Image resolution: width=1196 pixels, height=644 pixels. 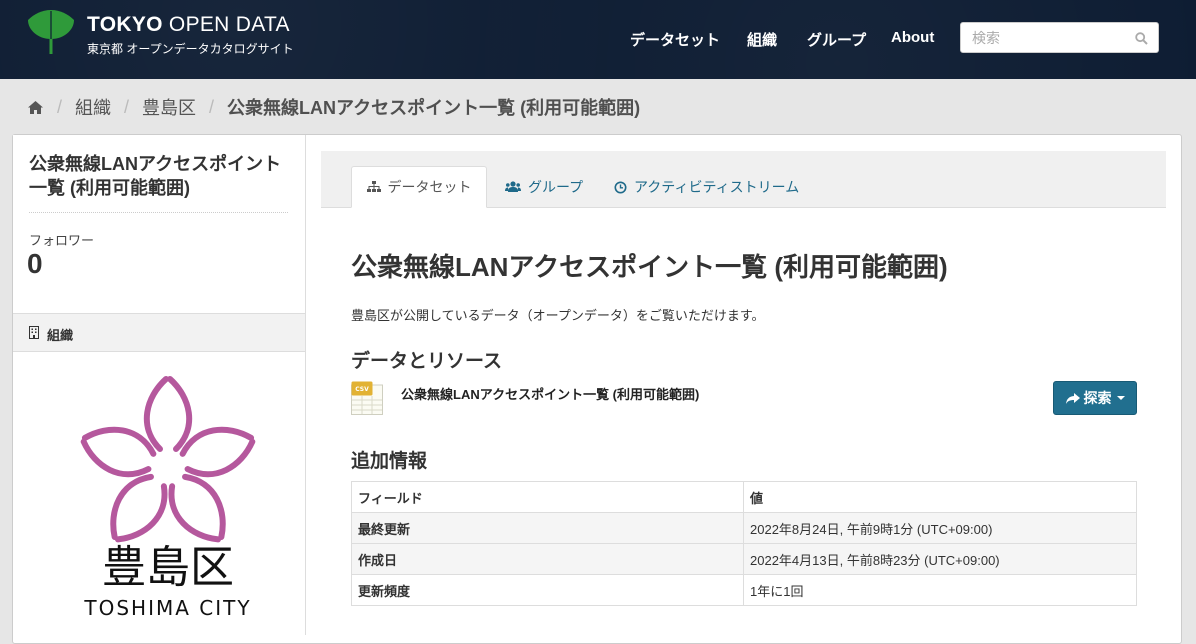 I want to click on follower-count: 0, so click(x=35, y=263).